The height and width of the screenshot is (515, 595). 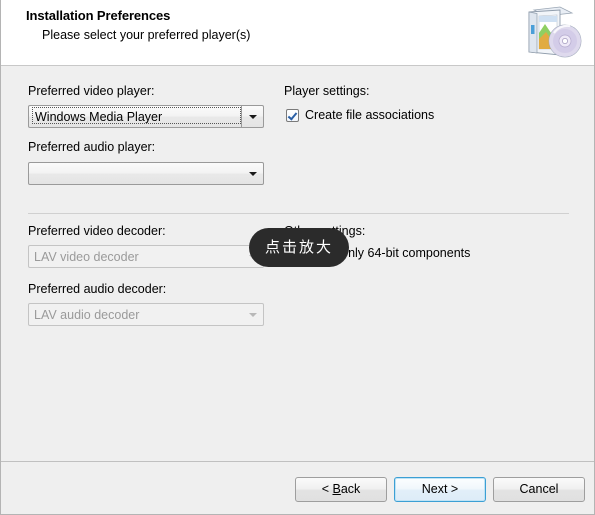 What do you see at coordinates (92, 147) in the screenshot?
I see `audio-player-label: Preferred audio player:` at bounding box center [92, 147].